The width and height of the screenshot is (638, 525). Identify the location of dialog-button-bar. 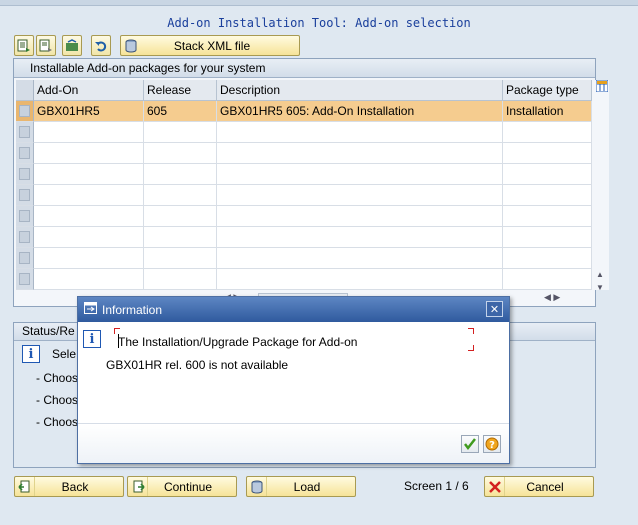
(293, 443).